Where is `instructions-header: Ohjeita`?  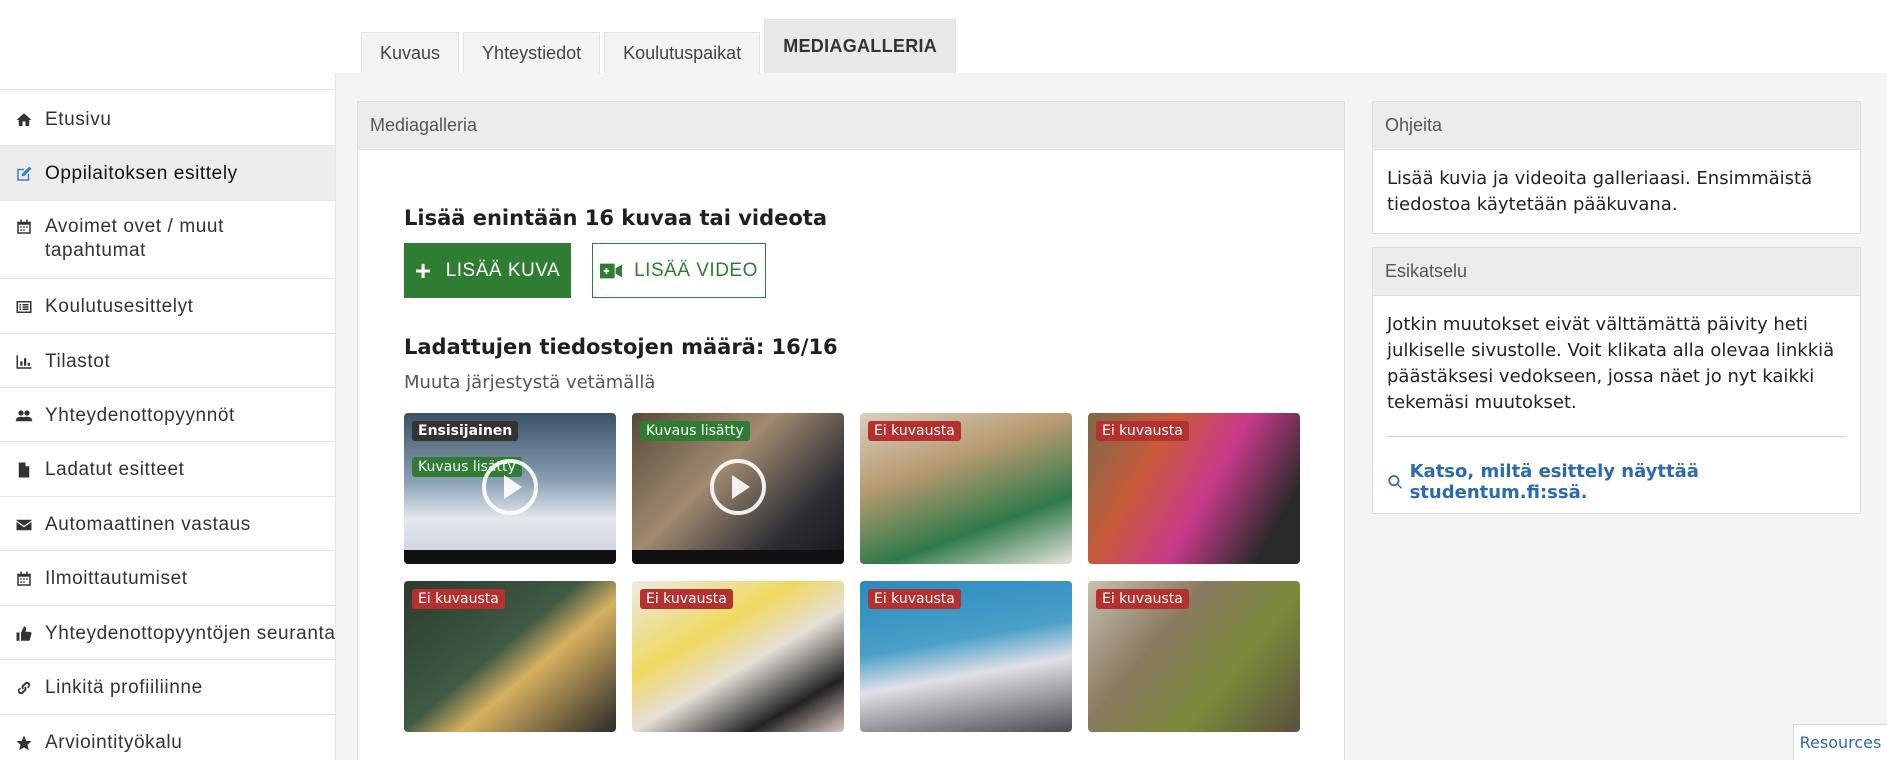
instructions-header: Ohjeita is located at coordinates (1616, 126).